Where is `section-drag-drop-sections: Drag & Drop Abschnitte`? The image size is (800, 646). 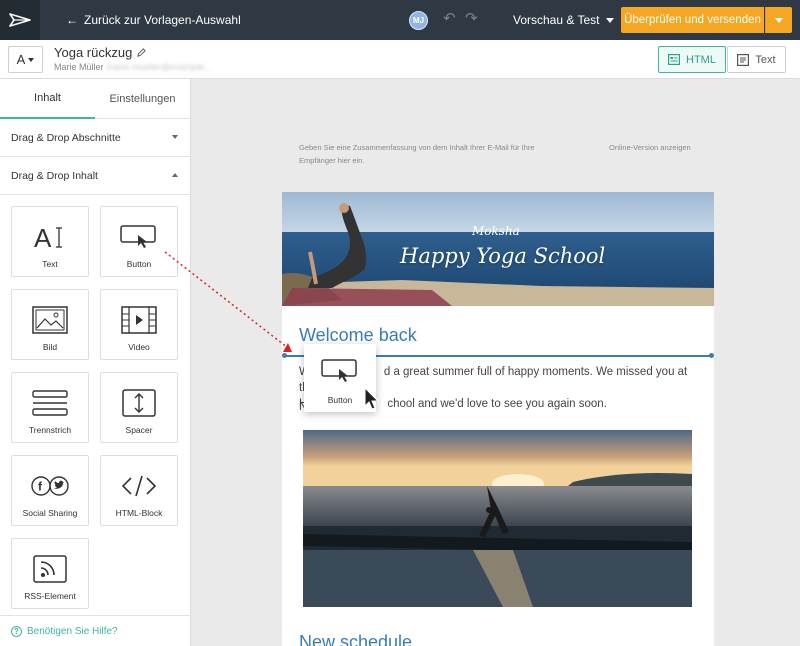
section-drag-drop-sections: Drag & Drop Abschnitte is located at coordinates (95, 138).